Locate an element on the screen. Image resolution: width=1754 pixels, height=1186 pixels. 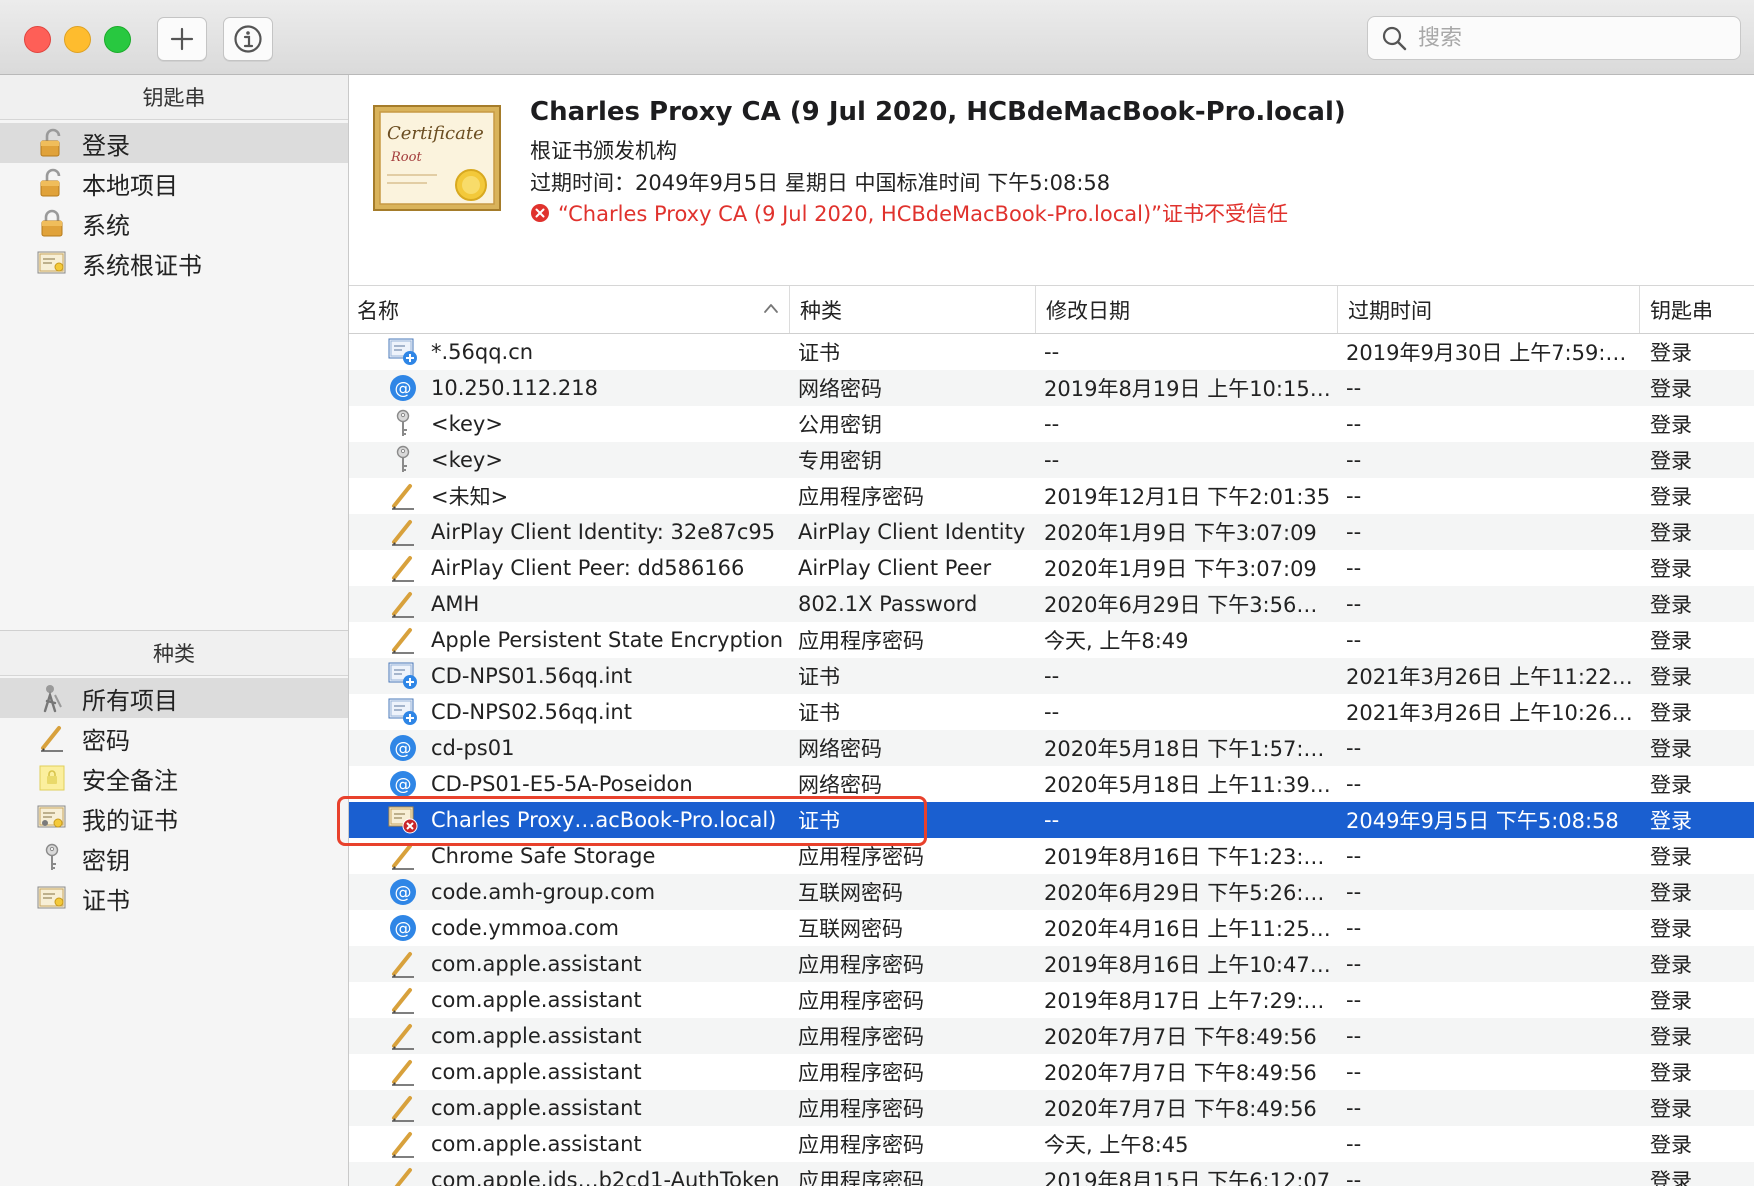
cell-name-text: CD-NPS01.56qq.int is located at coordinates (531, 676).